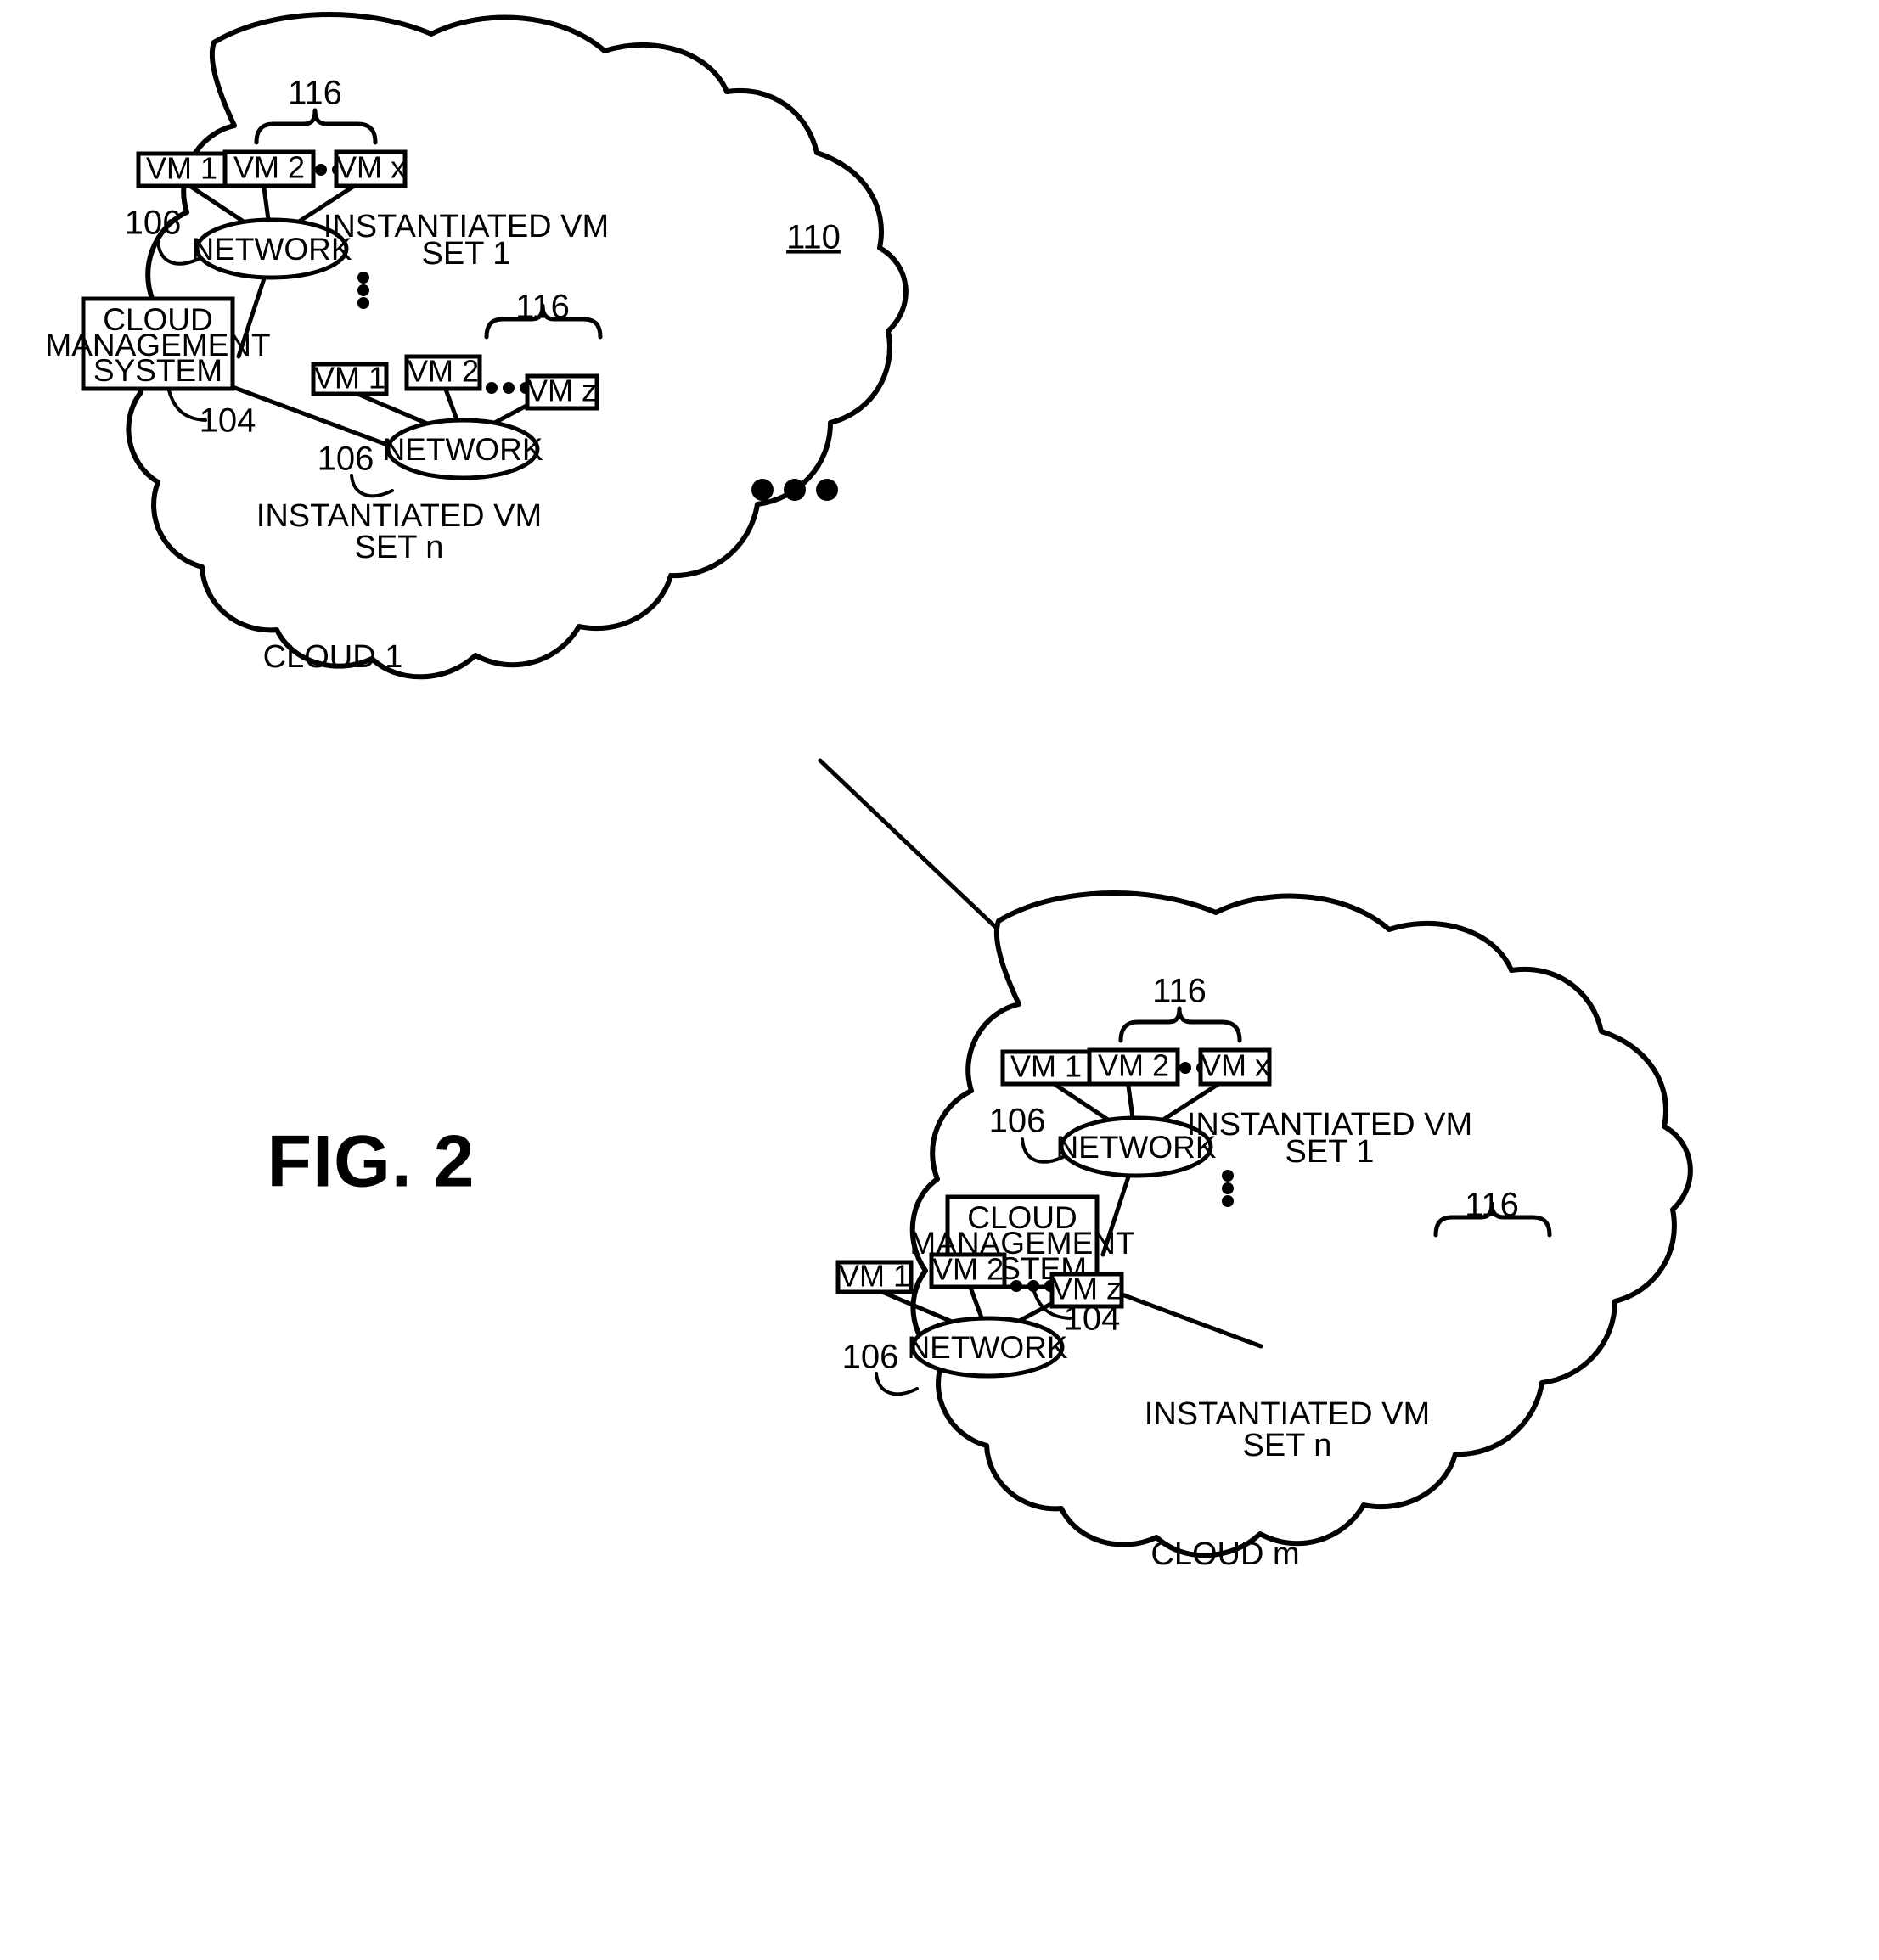  Describe the element at coordinates (181, 168) in the screenshot. I see `c1-set1-vmlabel-0: VM 1` at that location.